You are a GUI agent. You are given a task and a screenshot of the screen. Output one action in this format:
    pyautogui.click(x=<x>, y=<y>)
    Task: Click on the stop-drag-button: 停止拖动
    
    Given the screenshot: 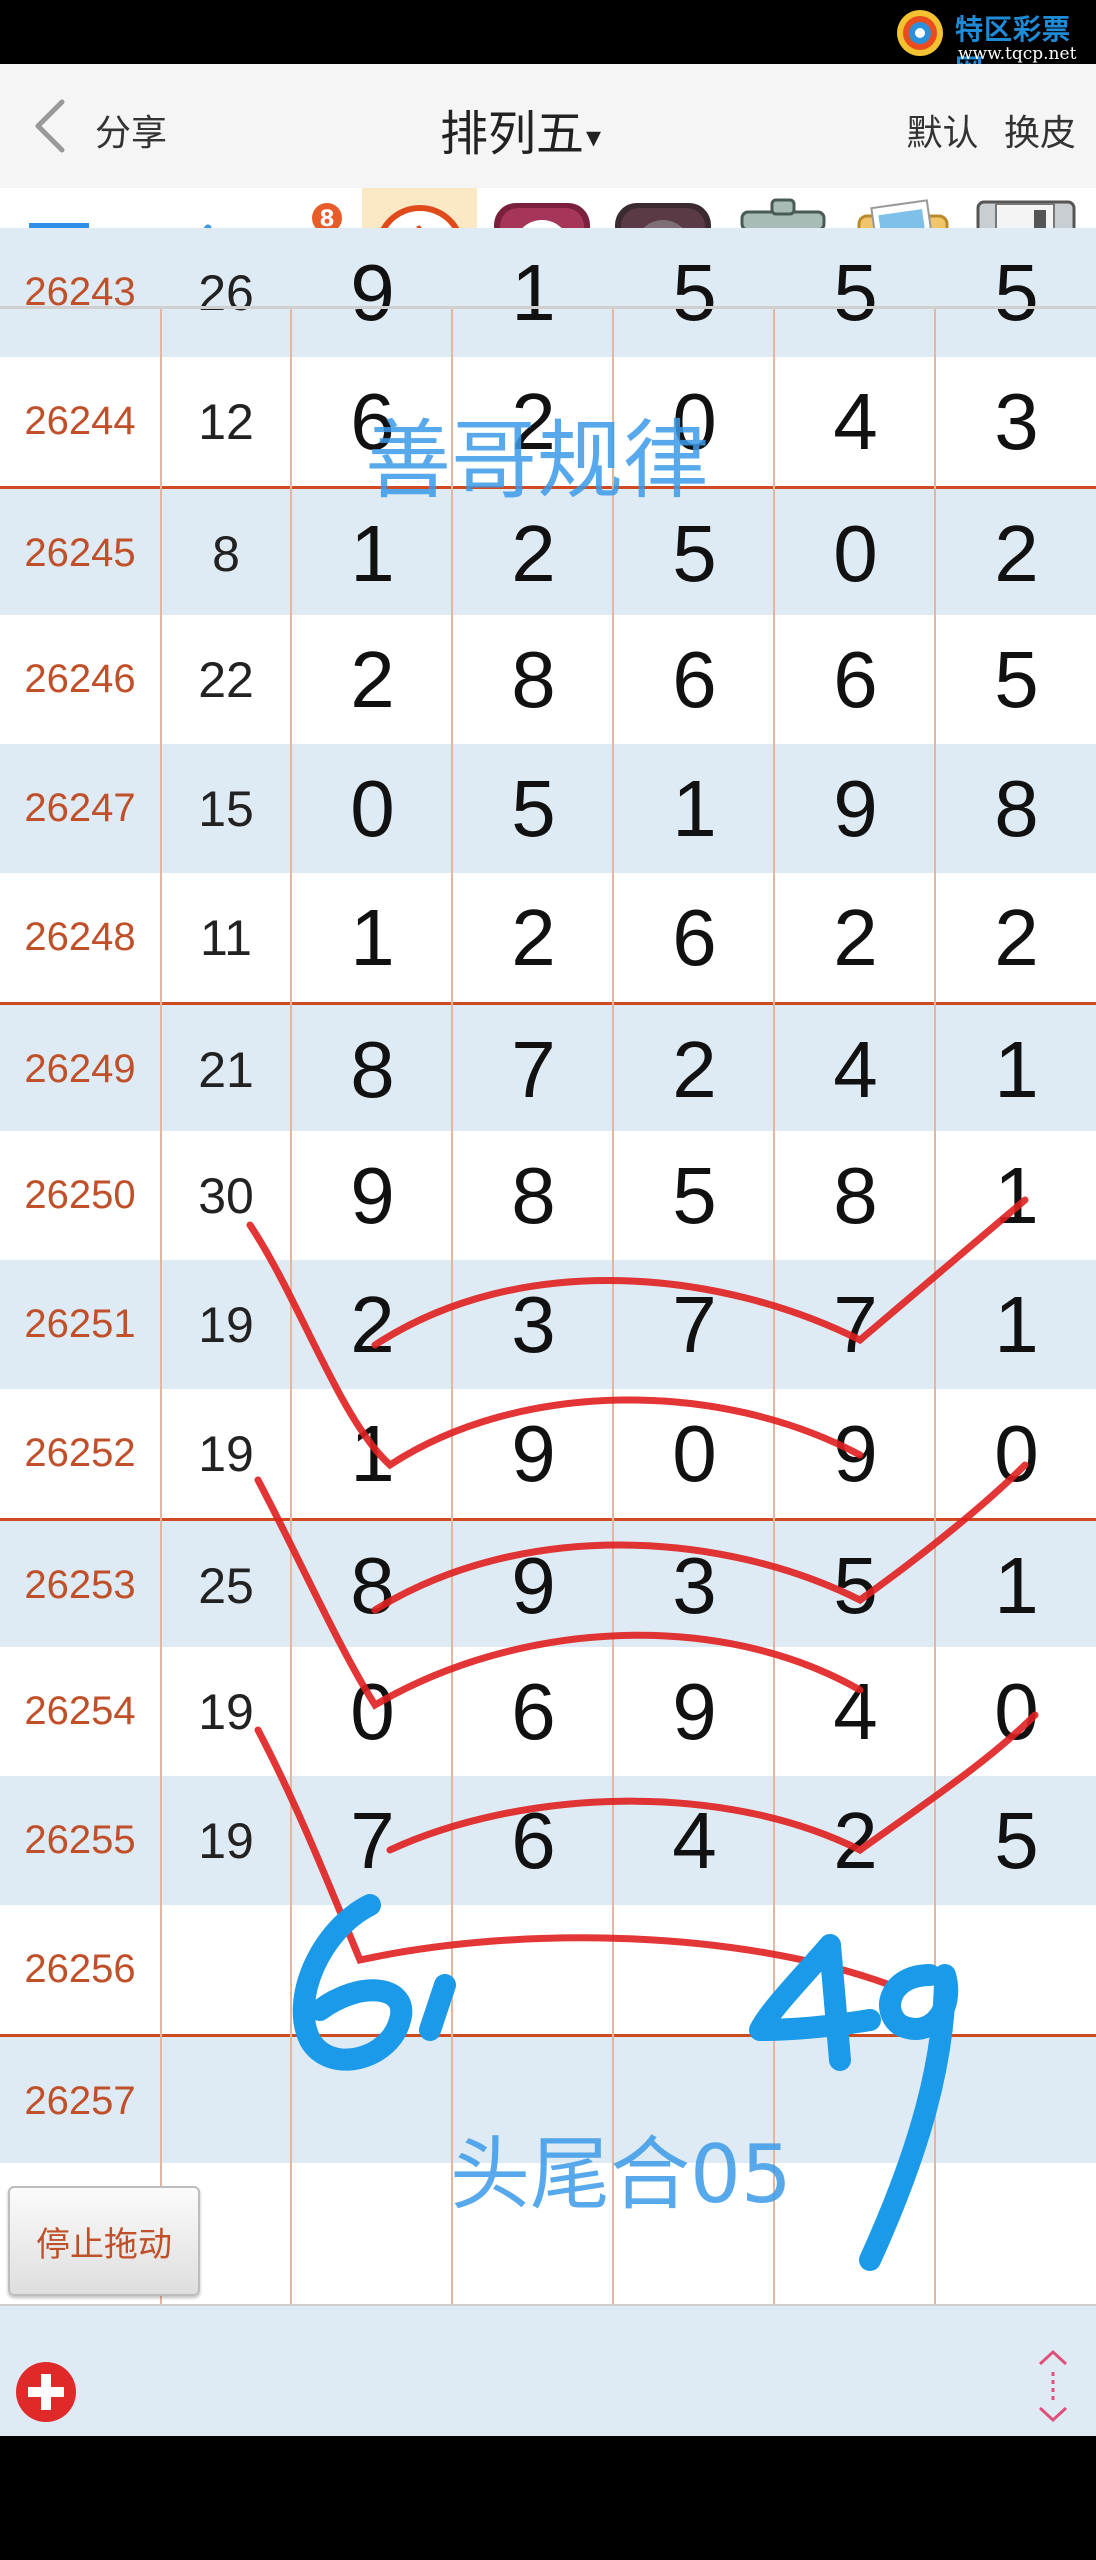 What is the action you would take?
    pyautogui.click(x=104, y=2241)
    